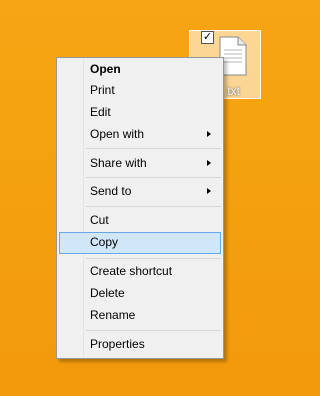 This screenshot has height=396, width=320. Describe the element at coordinates (113, 315) in the screenshot. I see `menu-item-label: Rename` at that location.